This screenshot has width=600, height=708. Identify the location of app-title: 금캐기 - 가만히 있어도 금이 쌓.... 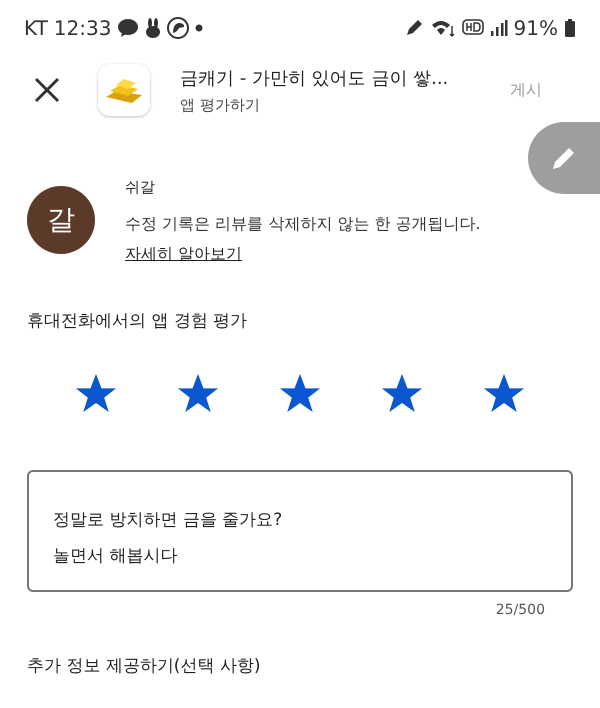
(315, 78).